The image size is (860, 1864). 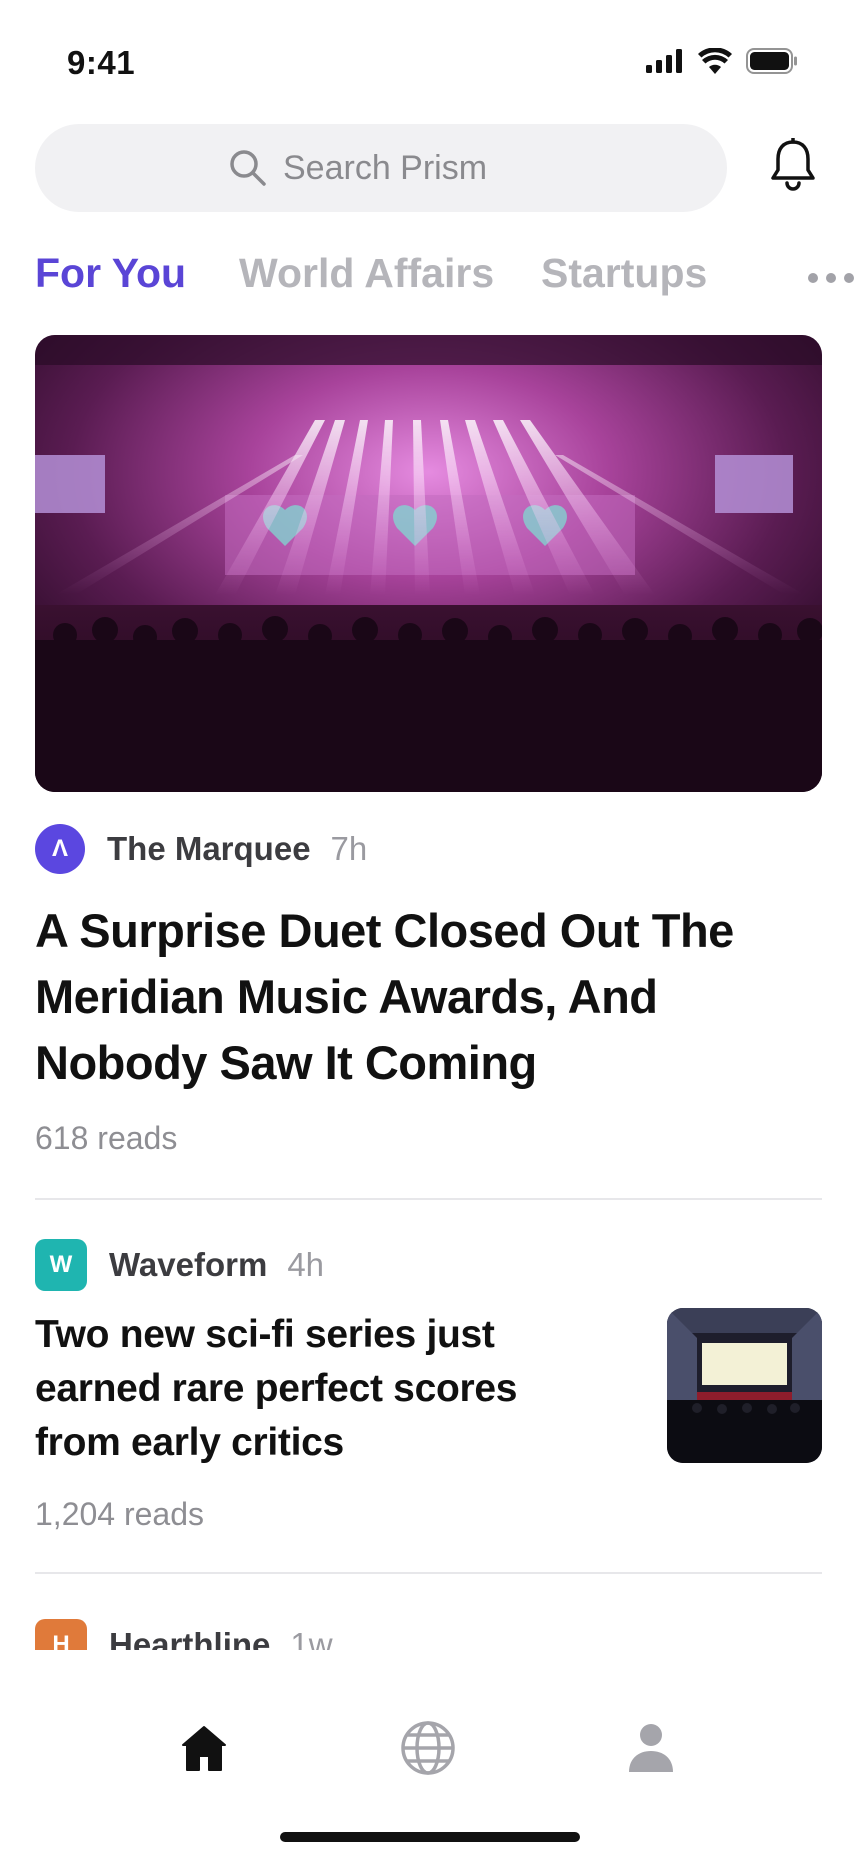 I want to click on search-row, so click(x=430, y=168).